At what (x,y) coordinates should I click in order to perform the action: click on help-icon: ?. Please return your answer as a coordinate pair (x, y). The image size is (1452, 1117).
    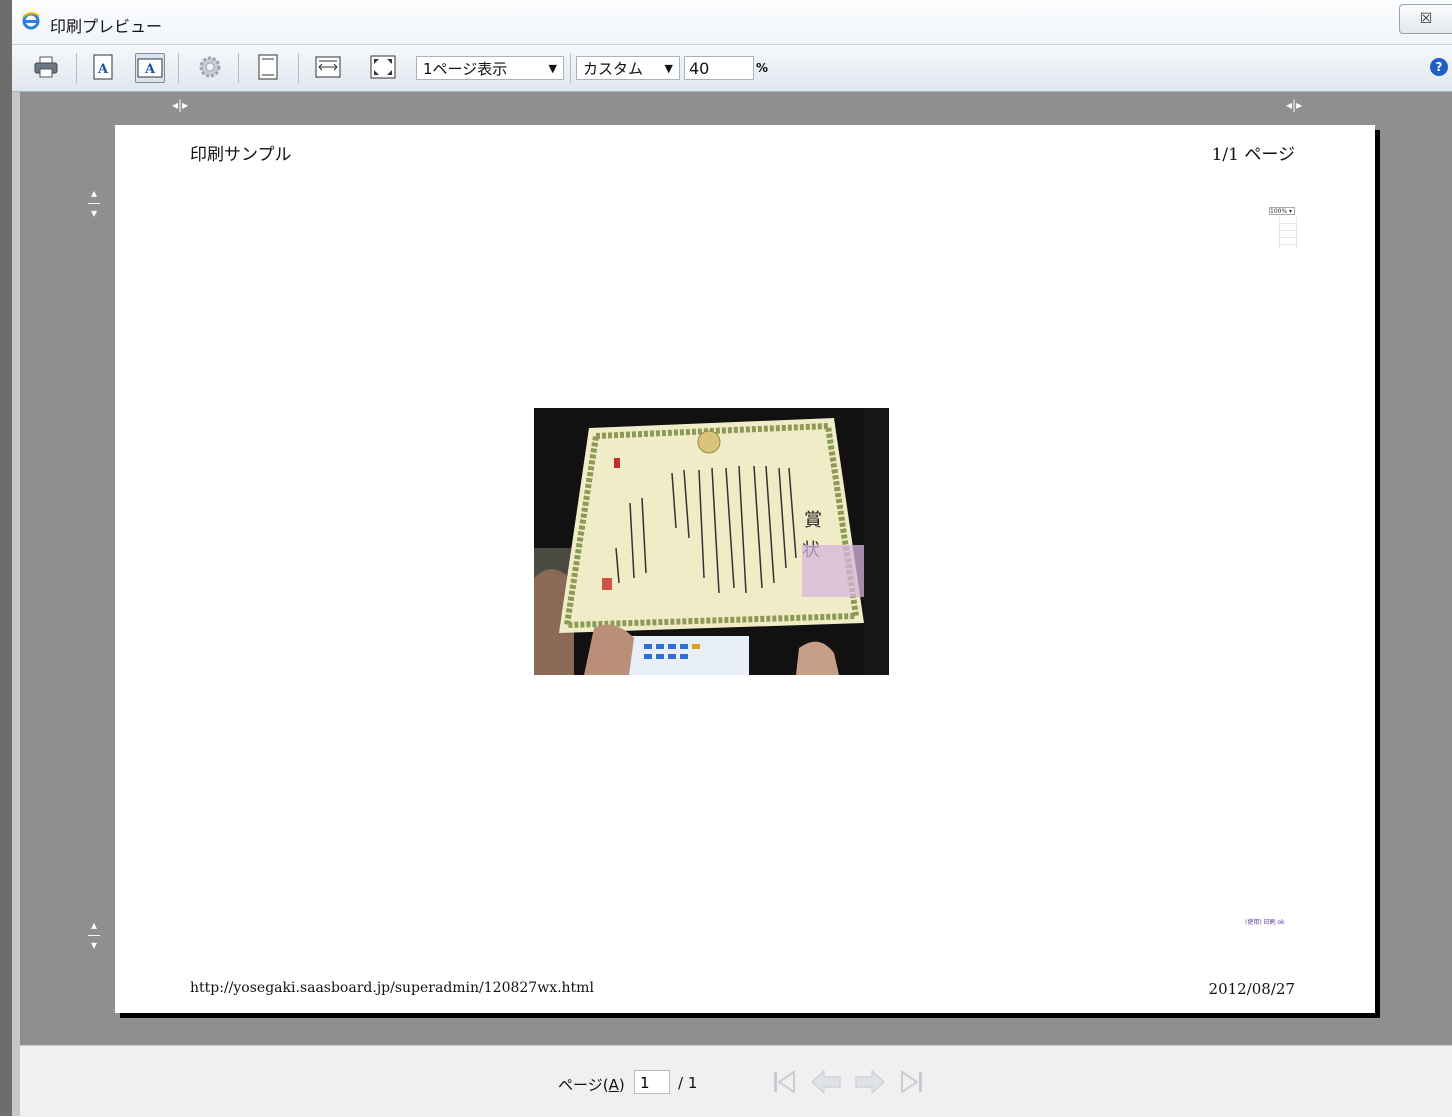
    Looking at the image, I should click on (1439, 67).